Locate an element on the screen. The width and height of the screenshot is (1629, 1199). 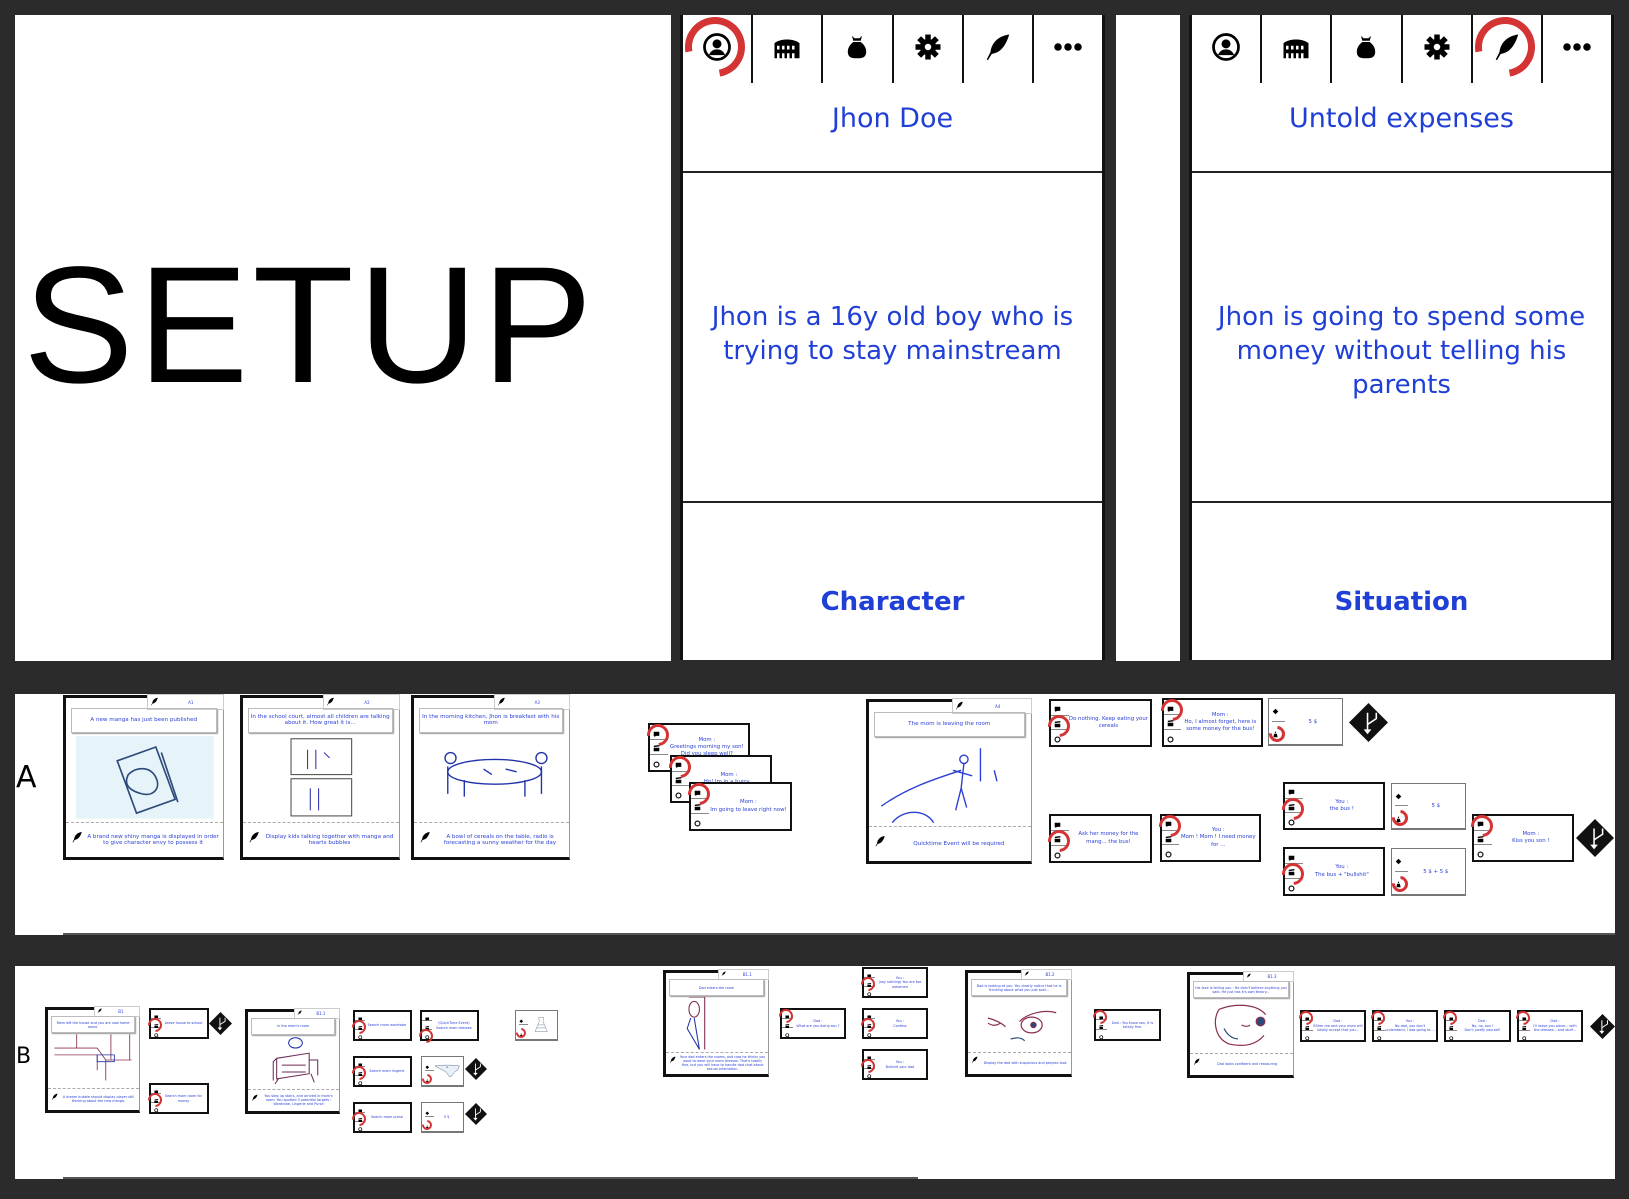
dialog-text: Dad : You know son, it is totally fine. is located at coordinates (1132, 1025).